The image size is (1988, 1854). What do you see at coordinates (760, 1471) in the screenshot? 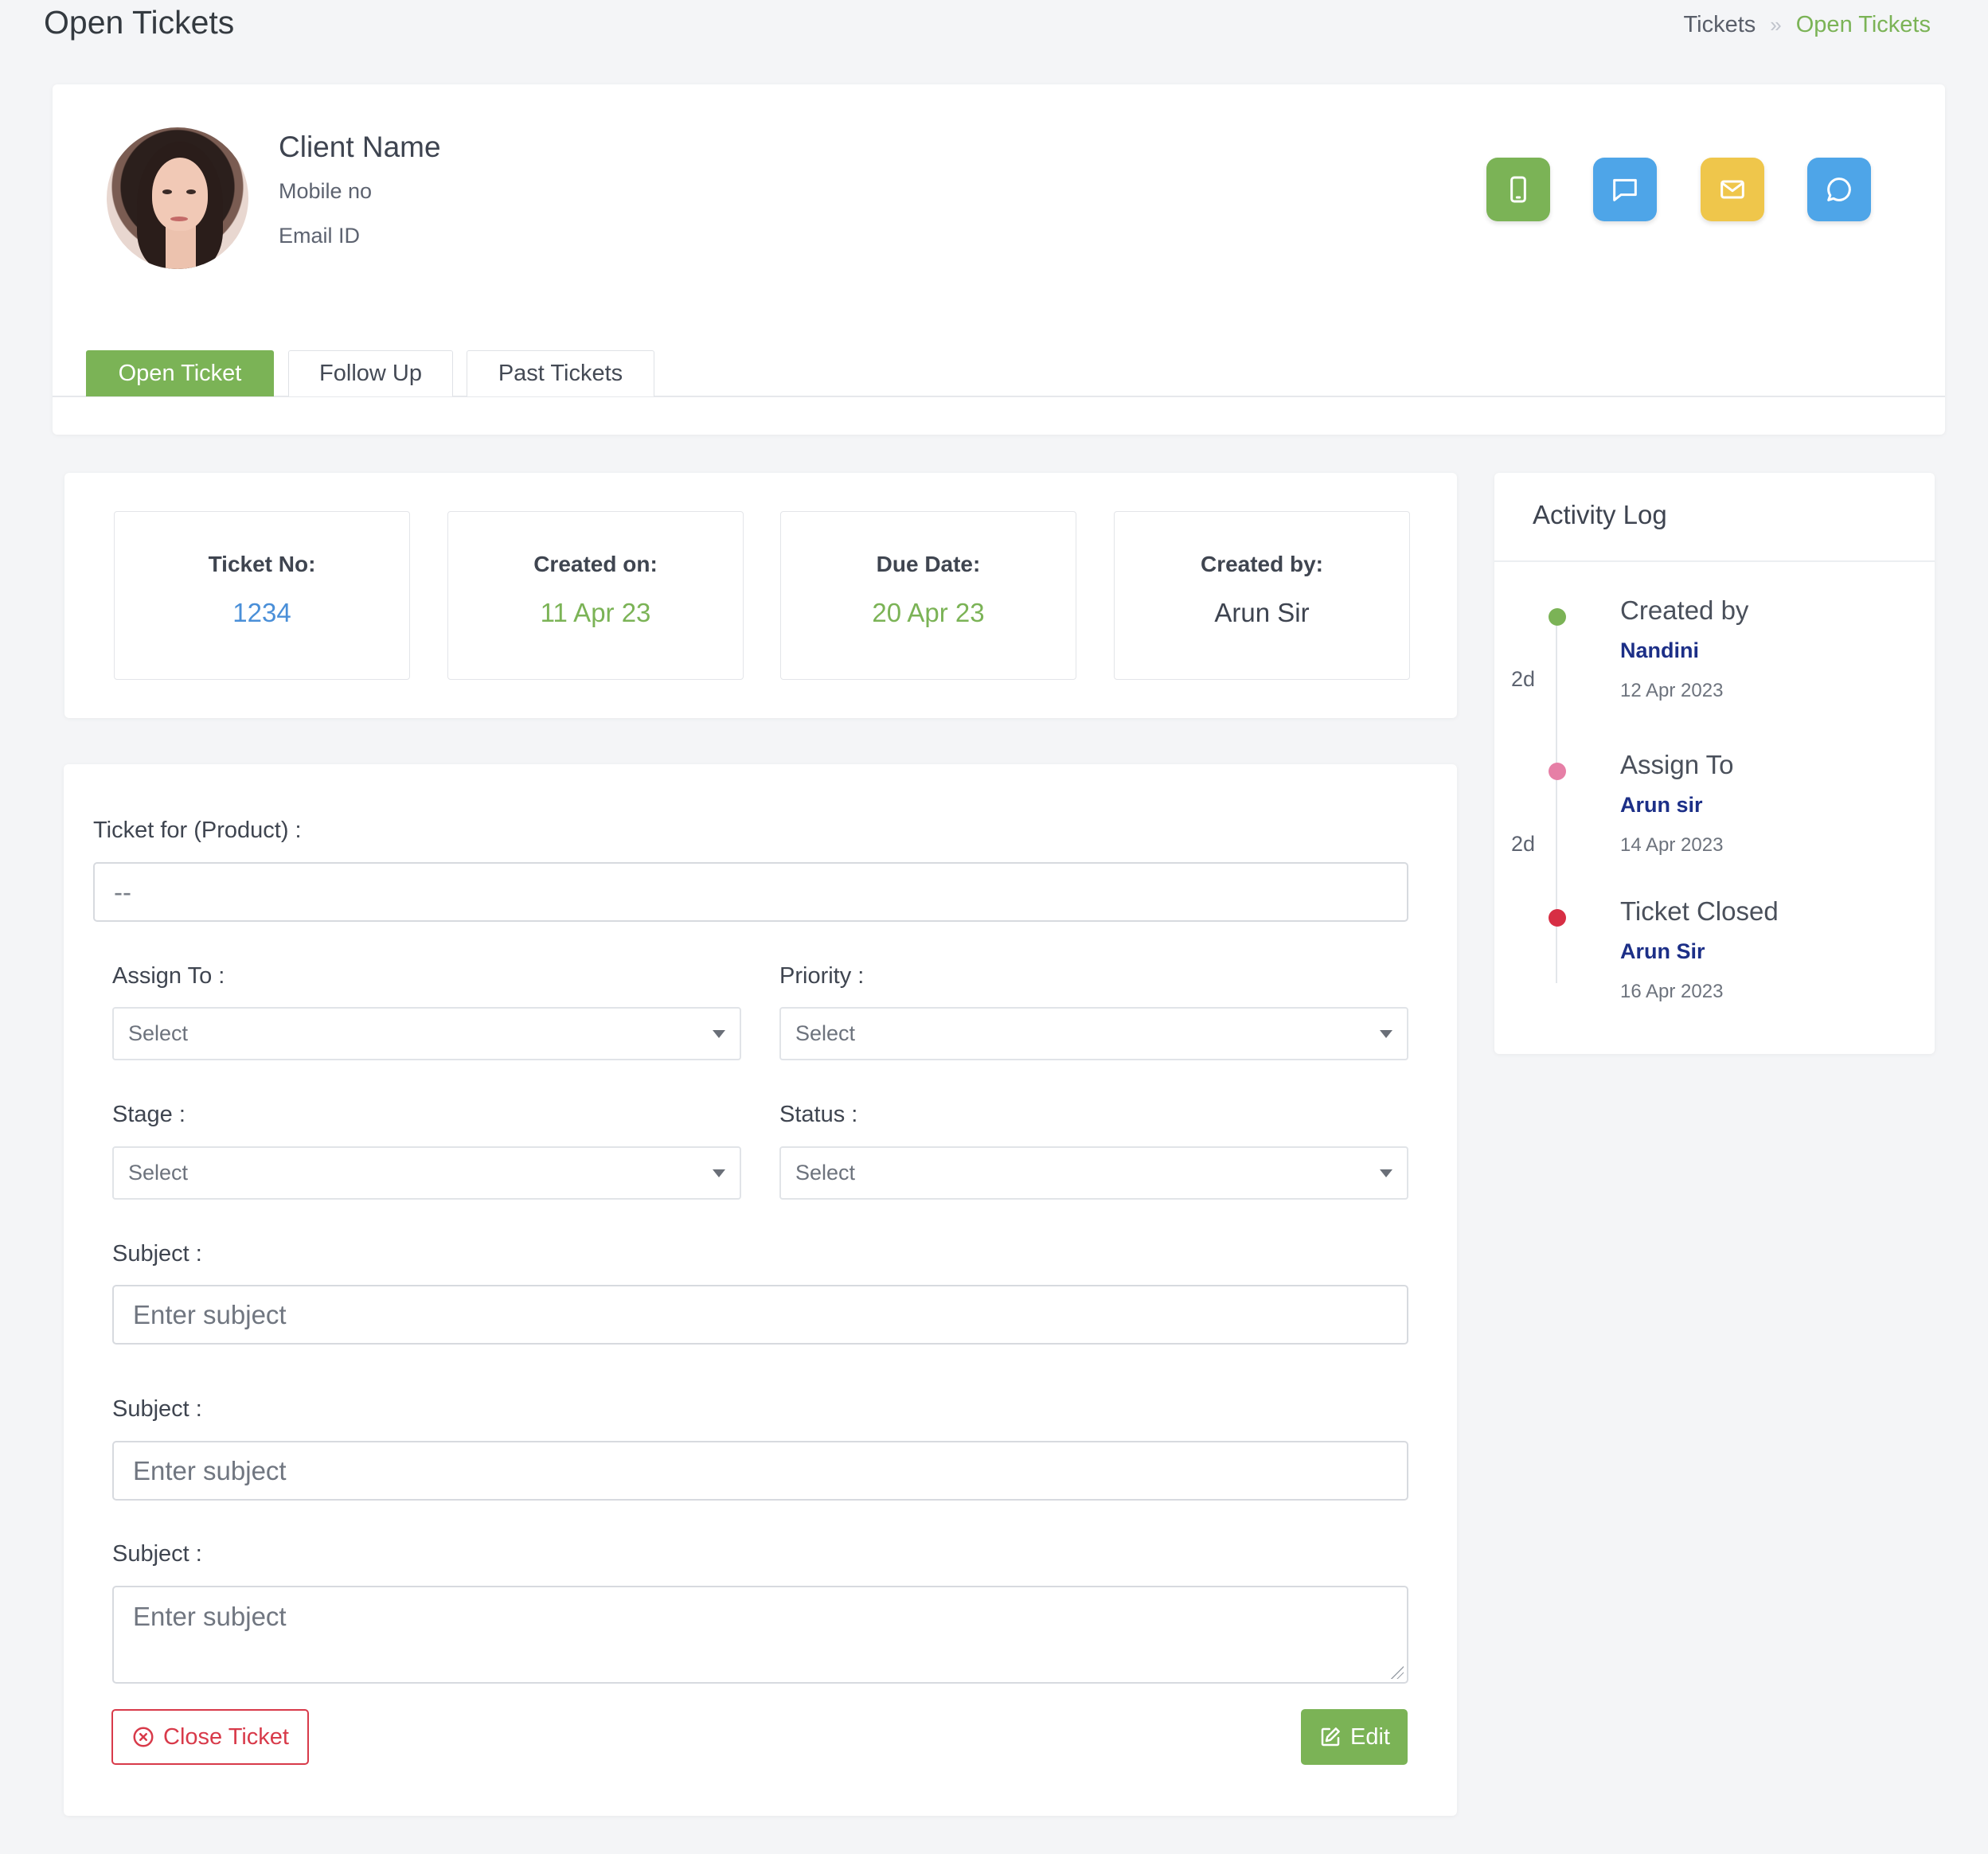
I see `subject-input-2: Enter subject` at bounding box center [760, 1471].